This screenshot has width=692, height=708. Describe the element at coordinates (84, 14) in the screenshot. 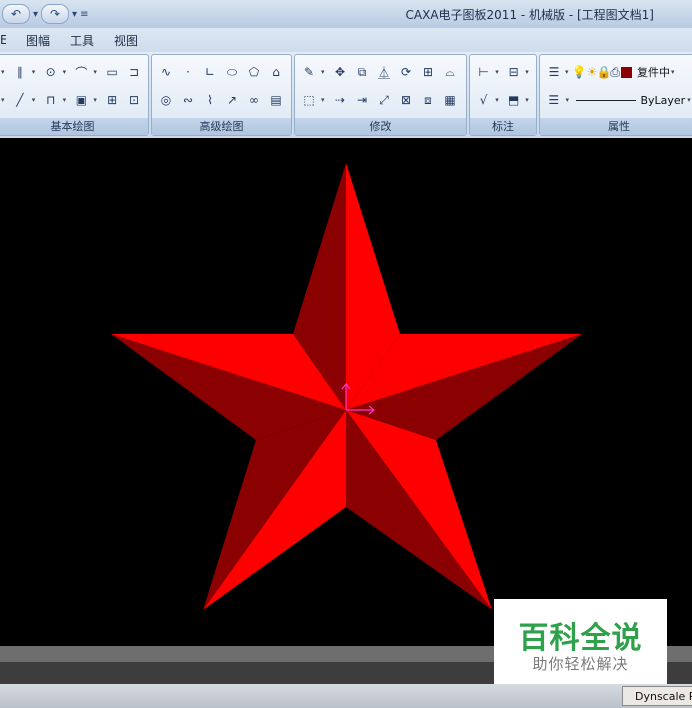

I see `qat-customize-icon: ≡` at that location.